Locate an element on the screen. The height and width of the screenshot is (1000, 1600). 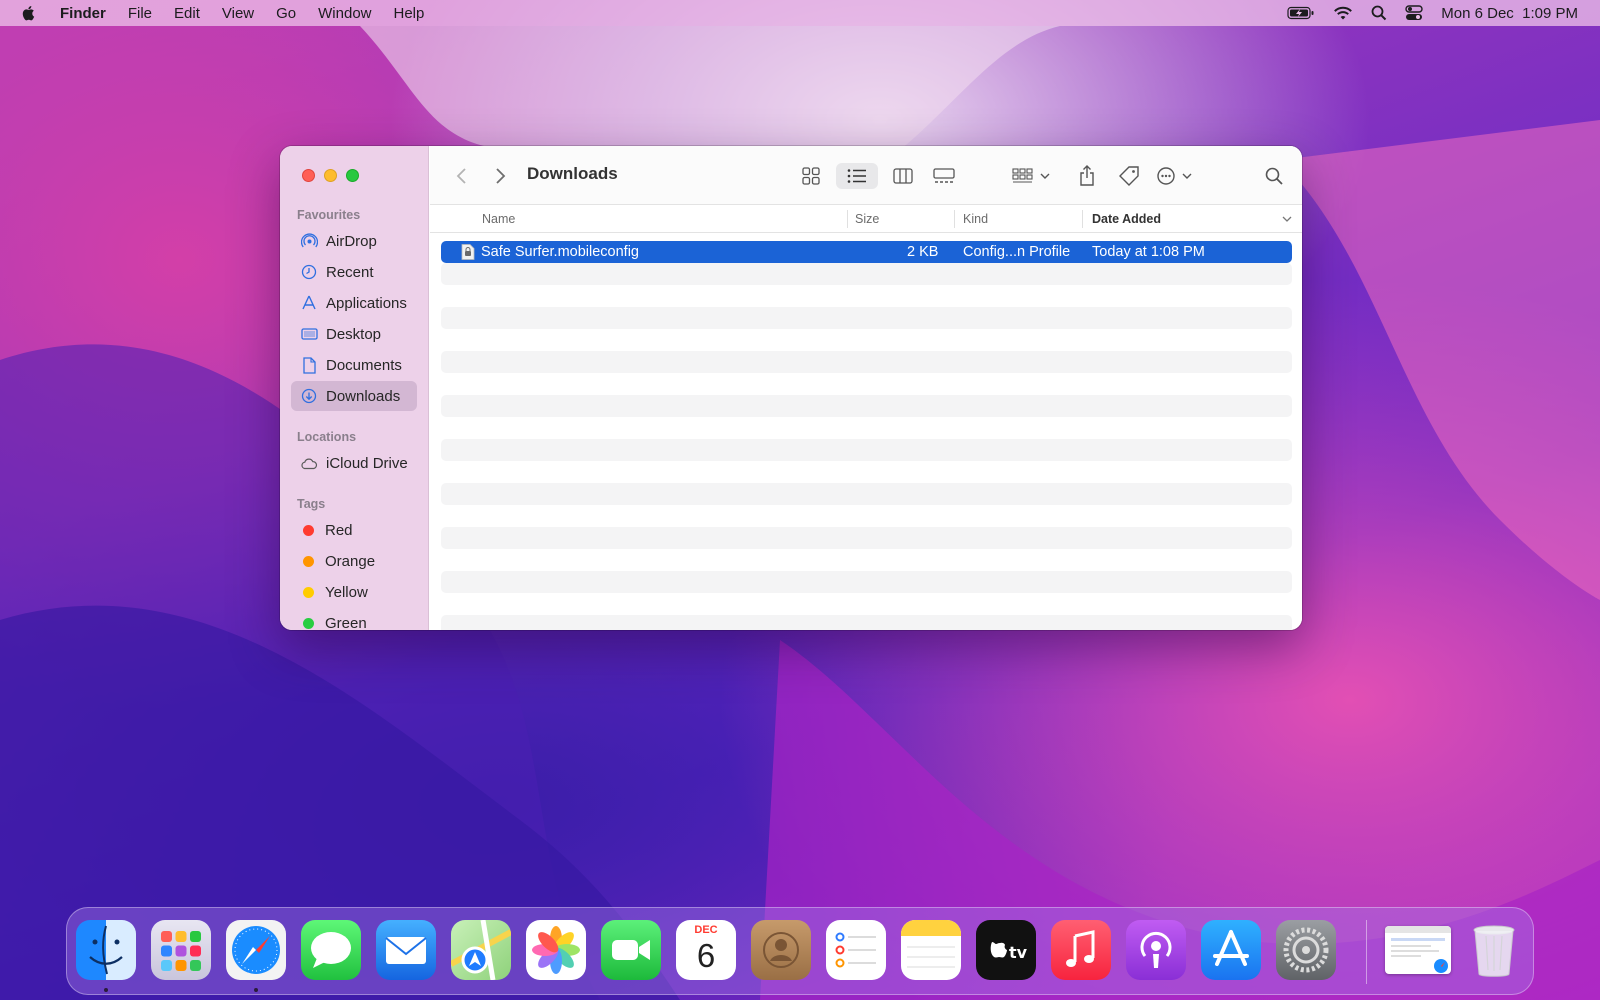
tag-button is located at coordinates (1129, 176).